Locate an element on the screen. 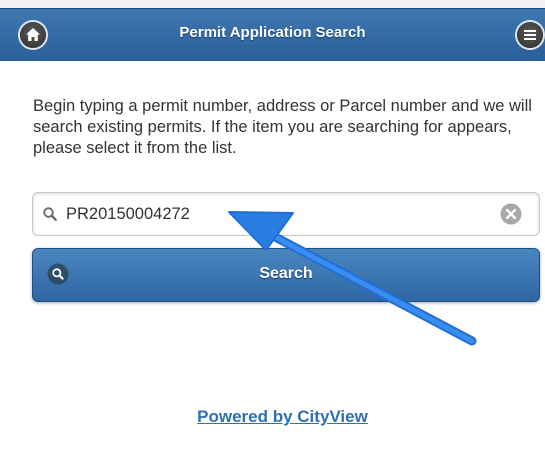 The height and width of the screenshot is (460, 545). search-icon is located at coordinates (50, 214).